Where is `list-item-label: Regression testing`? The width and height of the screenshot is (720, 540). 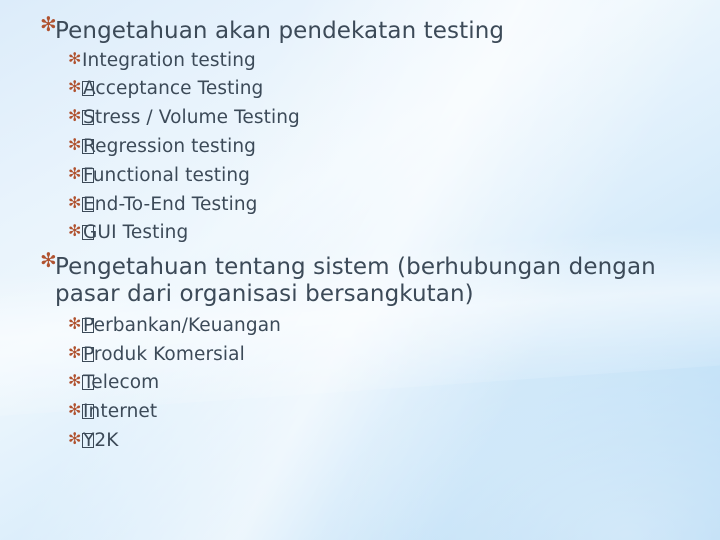 list-item-label: Regression testing is located at coordinates (170, 146).